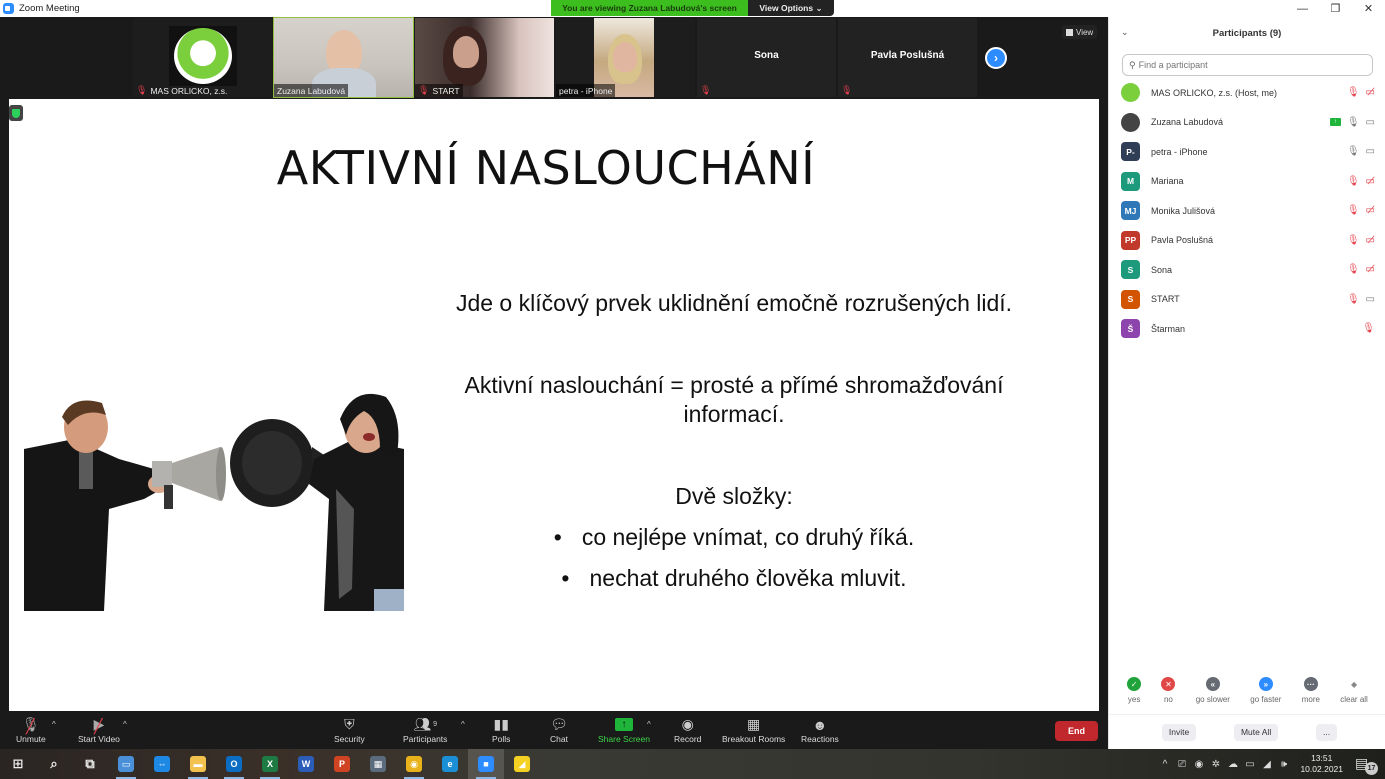 This screenshot has height=779, width=1385. I want to click on feedback-go-slower-button: « go slower, so click(1213, 695).